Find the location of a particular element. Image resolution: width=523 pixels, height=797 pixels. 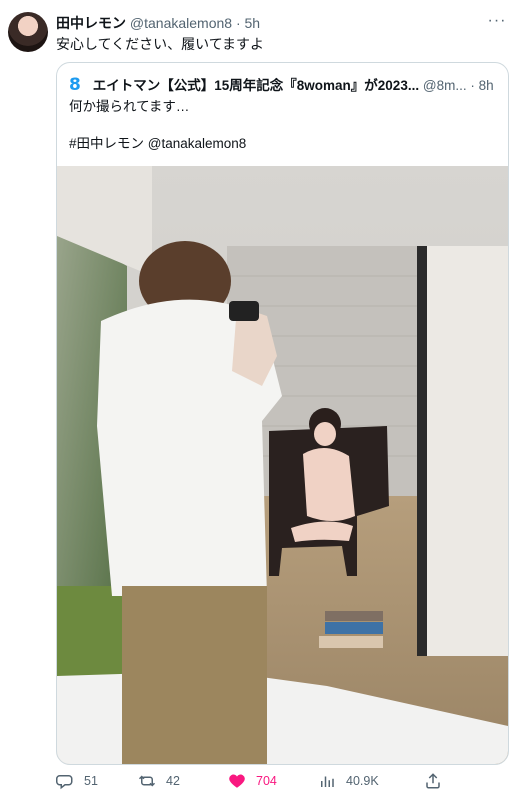

reply-button: 51 is located at coordinates (77, 781).